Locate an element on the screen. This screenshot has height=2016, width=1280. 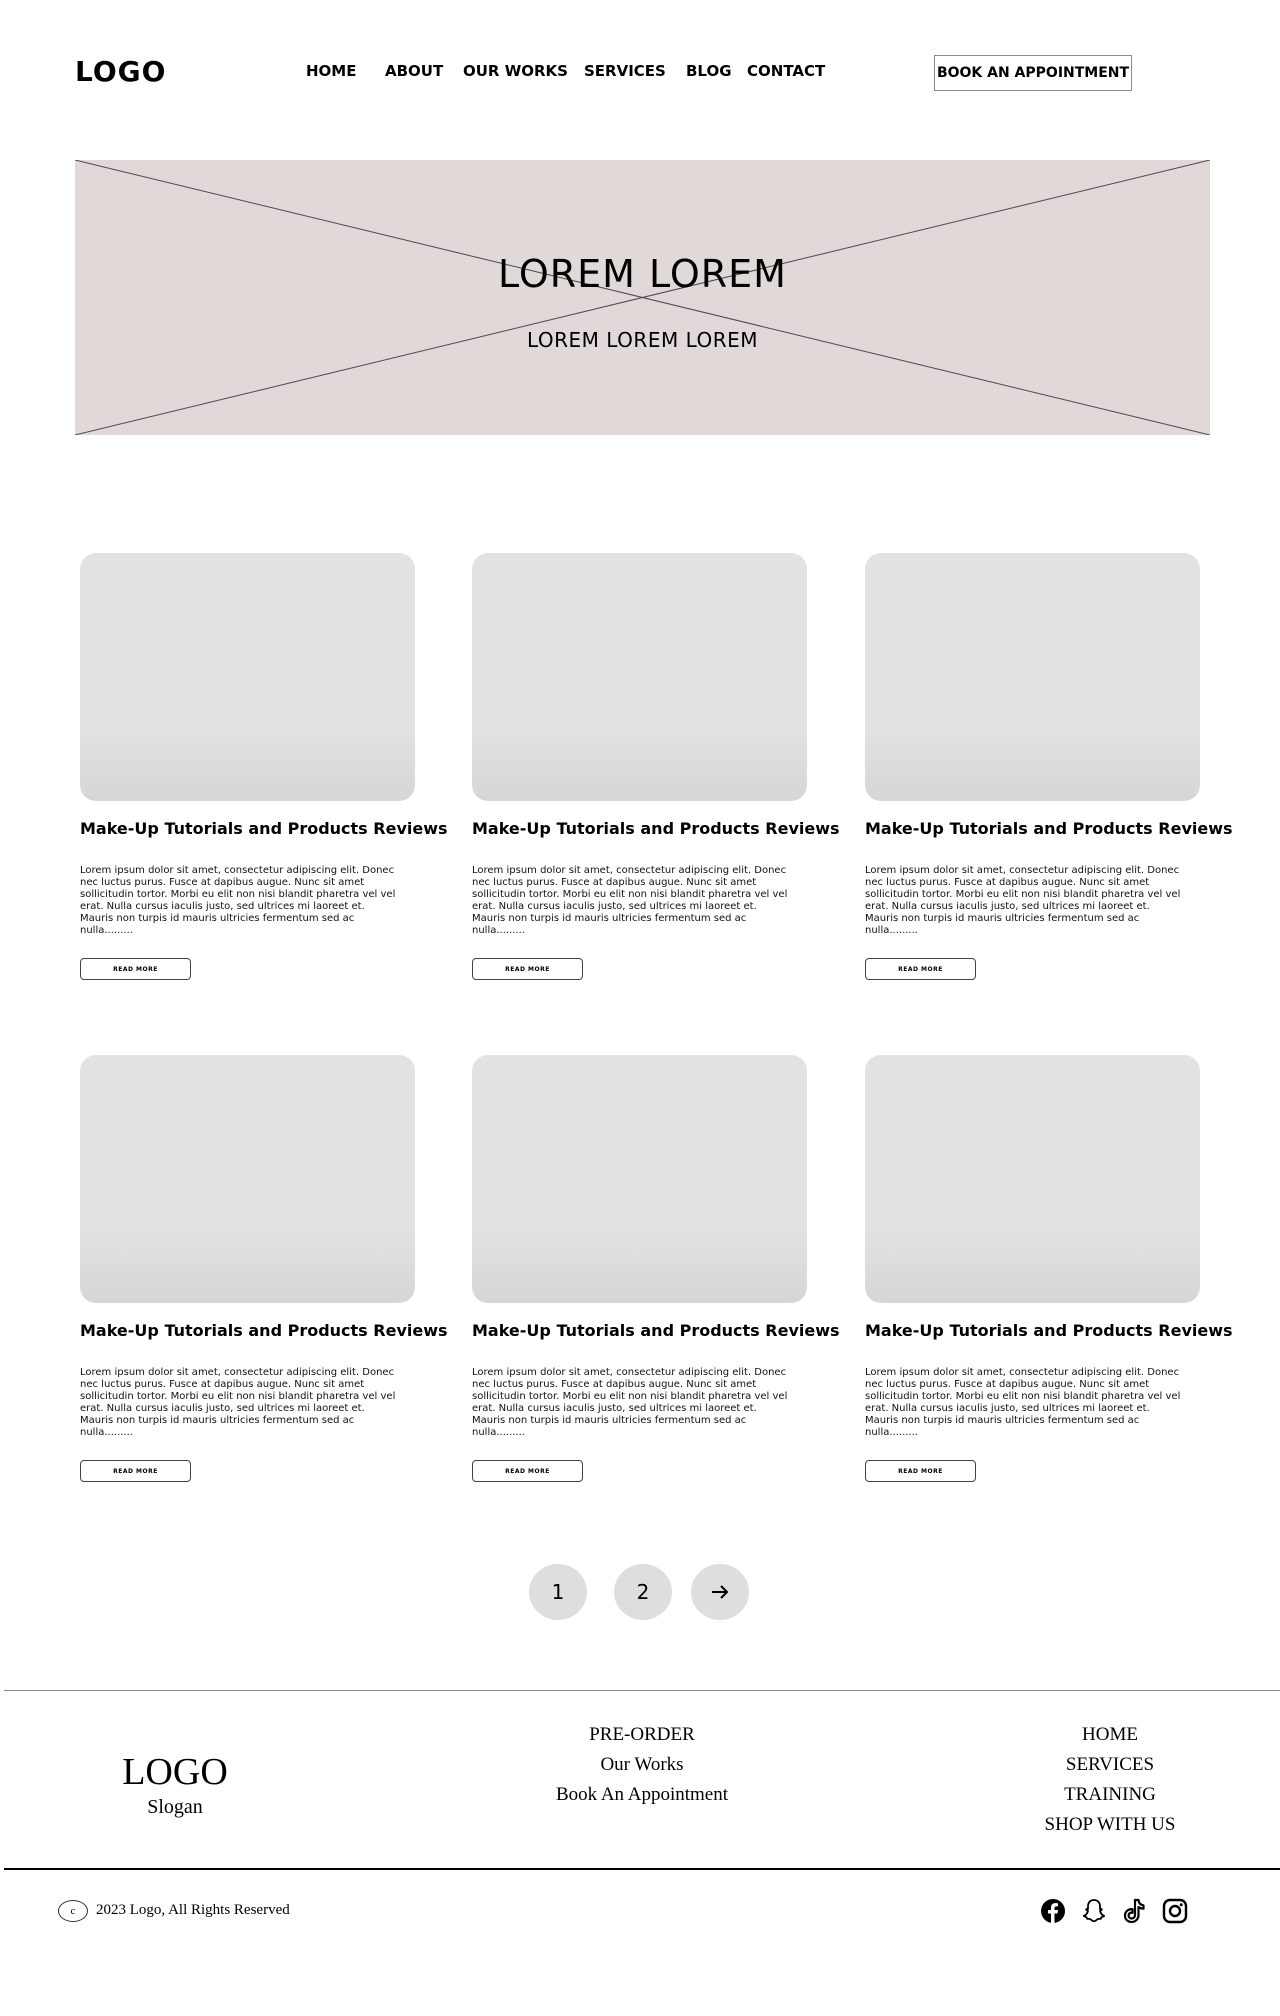
footer-bottom-divider is located at coordinates (642, 1869).